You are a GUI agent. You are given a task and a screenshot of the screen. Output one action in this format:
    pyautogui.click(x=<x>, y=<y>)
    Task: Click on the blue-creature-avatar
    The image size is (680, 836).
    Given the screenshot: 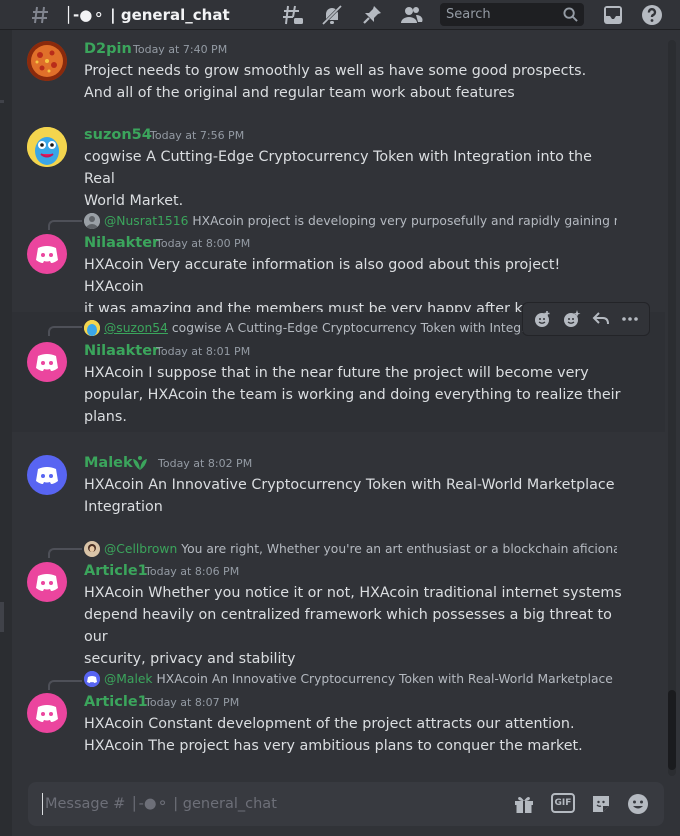 What is the action you would take?
    pyautogui.click(x=47, y=147)
    